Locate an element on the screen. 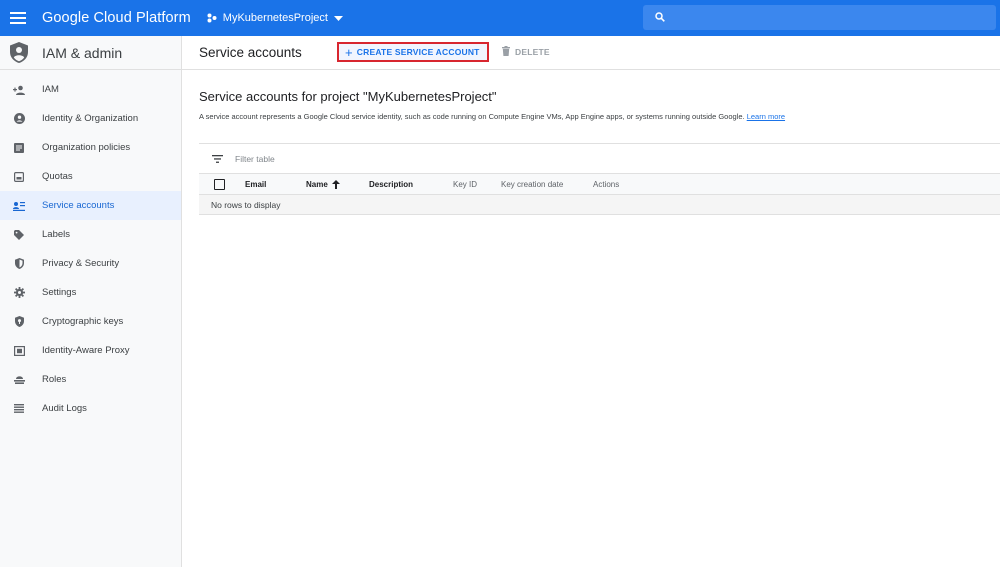 This screenshot has height=567, width=1000. sidebar-item-label: Service accounts is located at coordinates (78, 205).